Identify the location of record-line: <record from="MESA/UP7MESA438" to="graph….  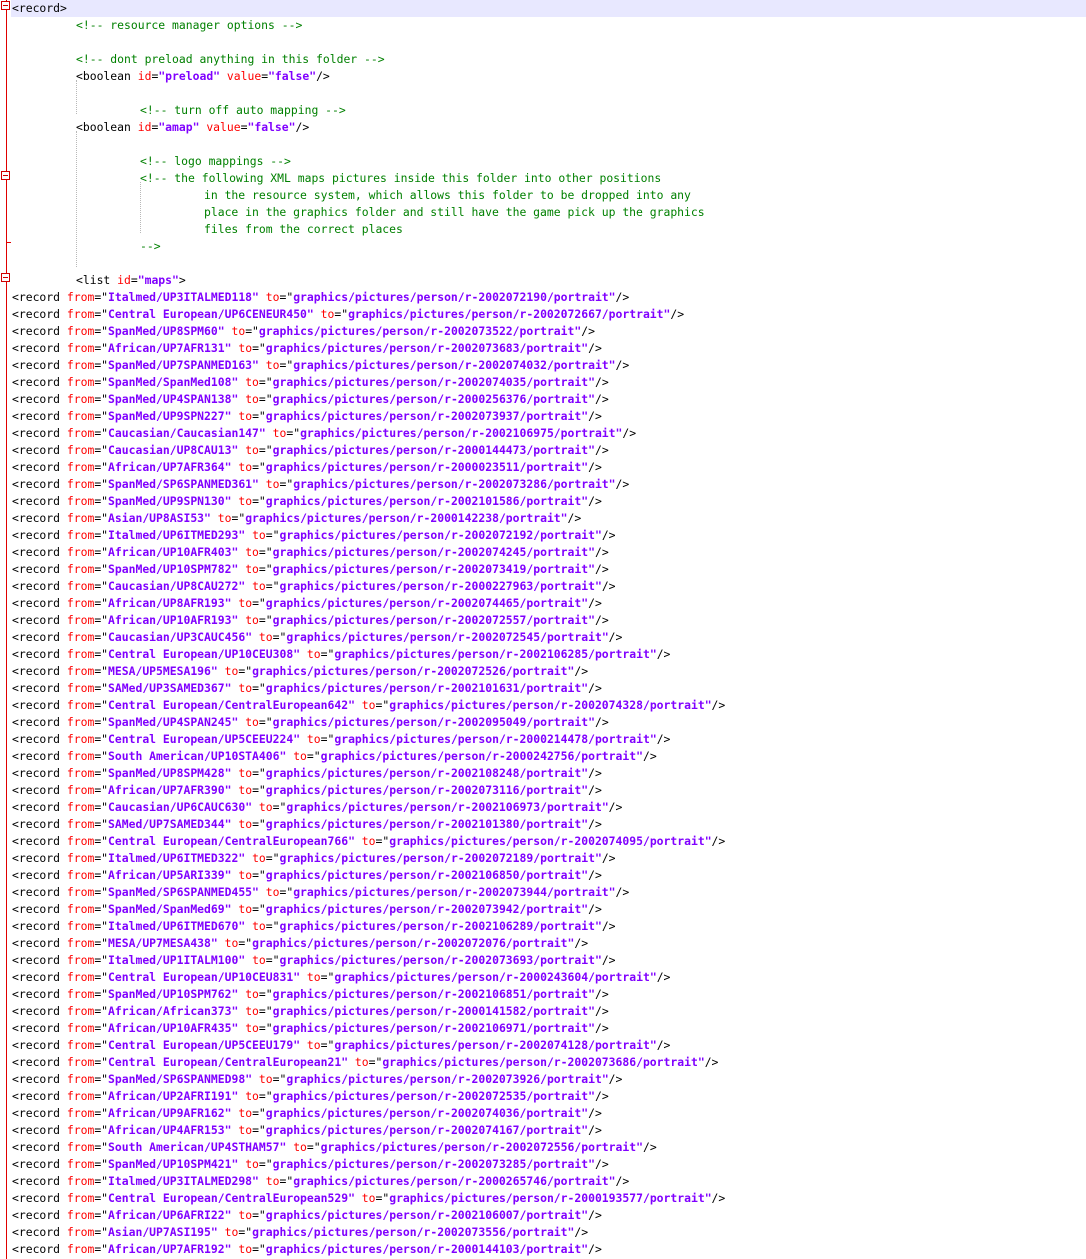
(300, 943).